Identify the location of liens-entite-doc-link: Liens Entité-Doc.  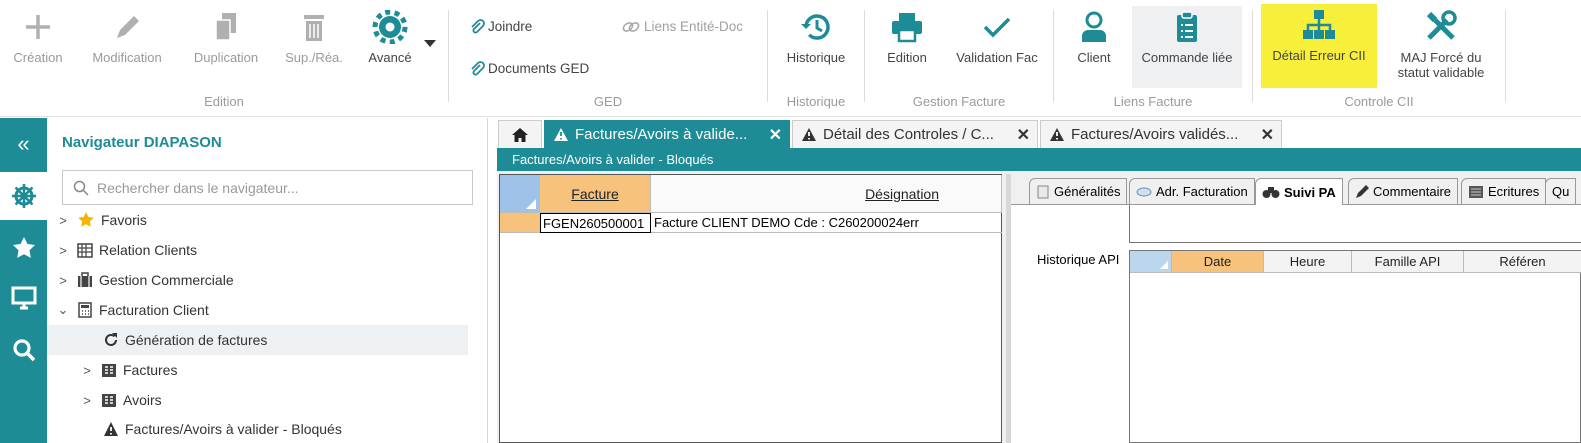
(682, 27).